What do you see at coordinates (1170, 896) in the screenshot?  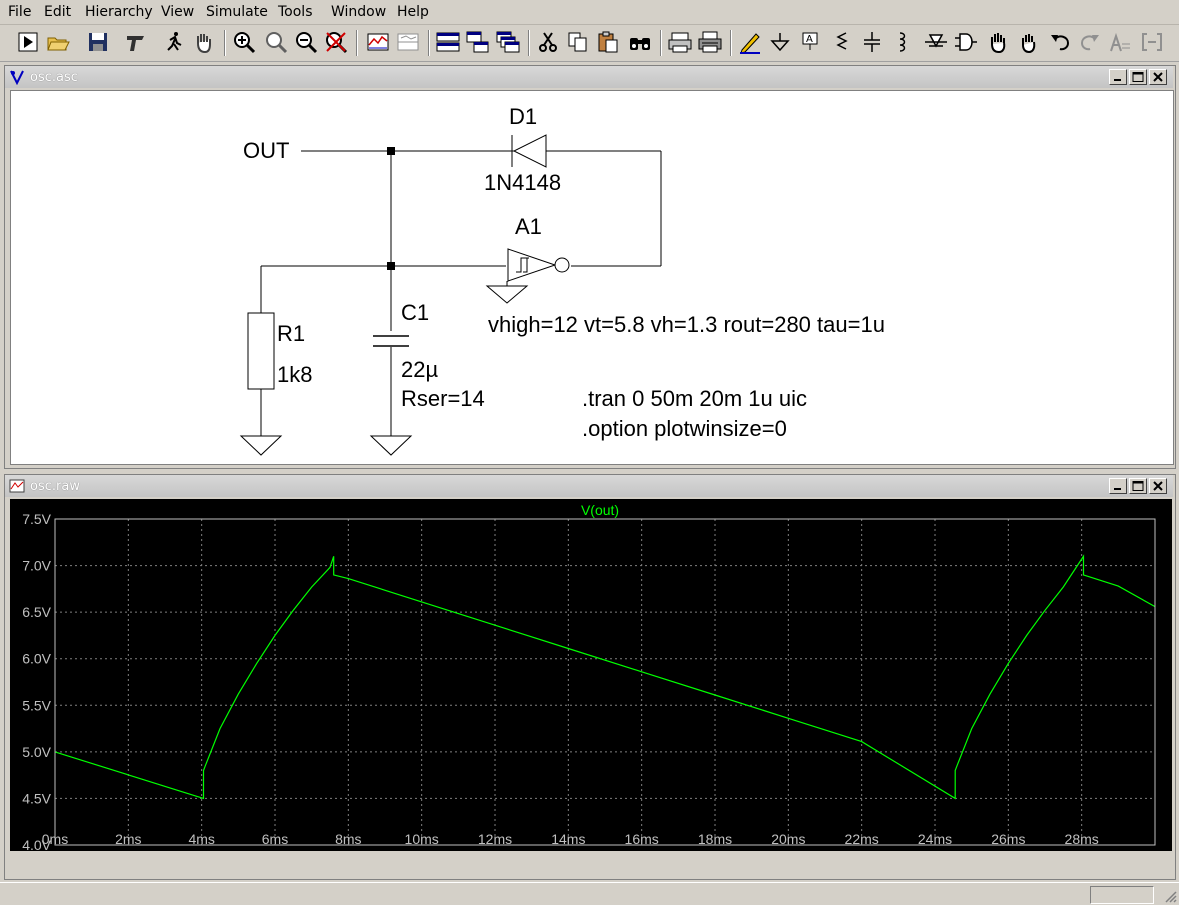 I see `resize-grip-icon` at bounding box center [1170, 896].